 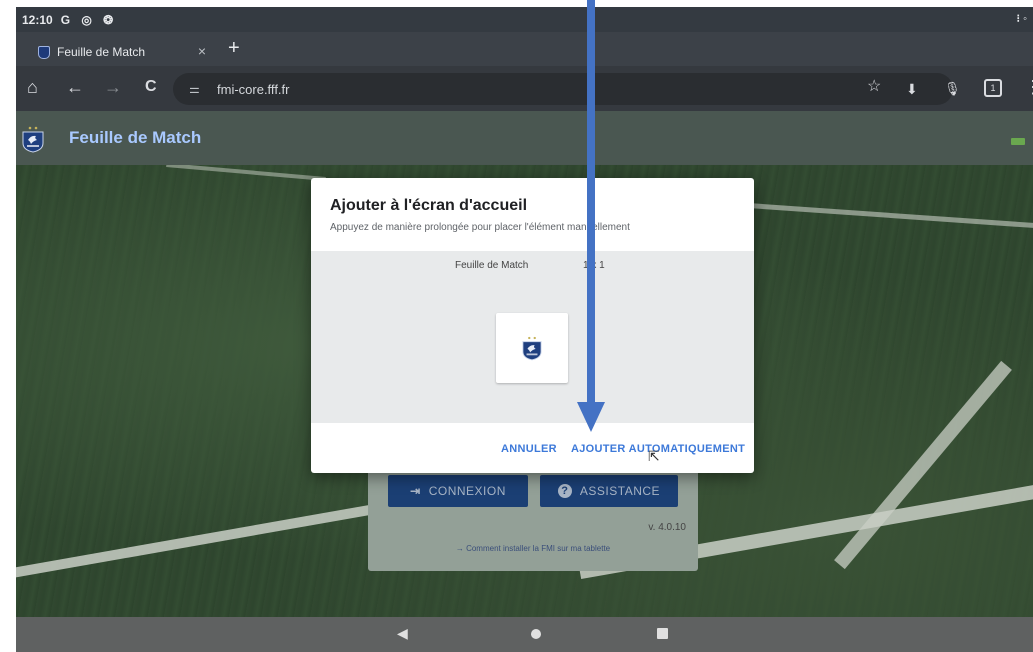 I want to click on tab-strip: Feuille de Match × +, so click(x=524, y=49).